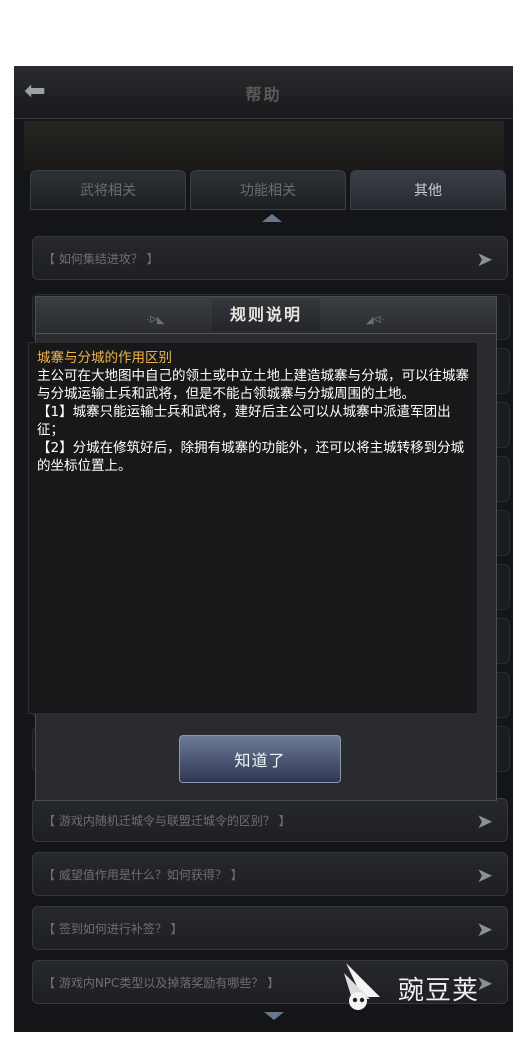 The image size is (520, 1039). Describe the element at coordinates (251, 457) in the screenshot. I see `rules-paragraph: 【2】分城在修筑好后，除拥有城寨的功能外，还可以将主城转移到分城的坐标位置上。` at that location.